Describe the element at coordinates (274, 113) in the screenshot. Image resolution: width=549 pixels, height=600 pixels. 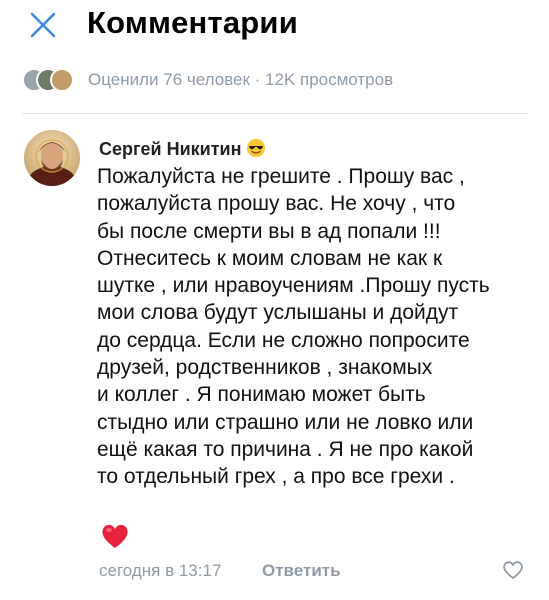
I see `divider` at that location.